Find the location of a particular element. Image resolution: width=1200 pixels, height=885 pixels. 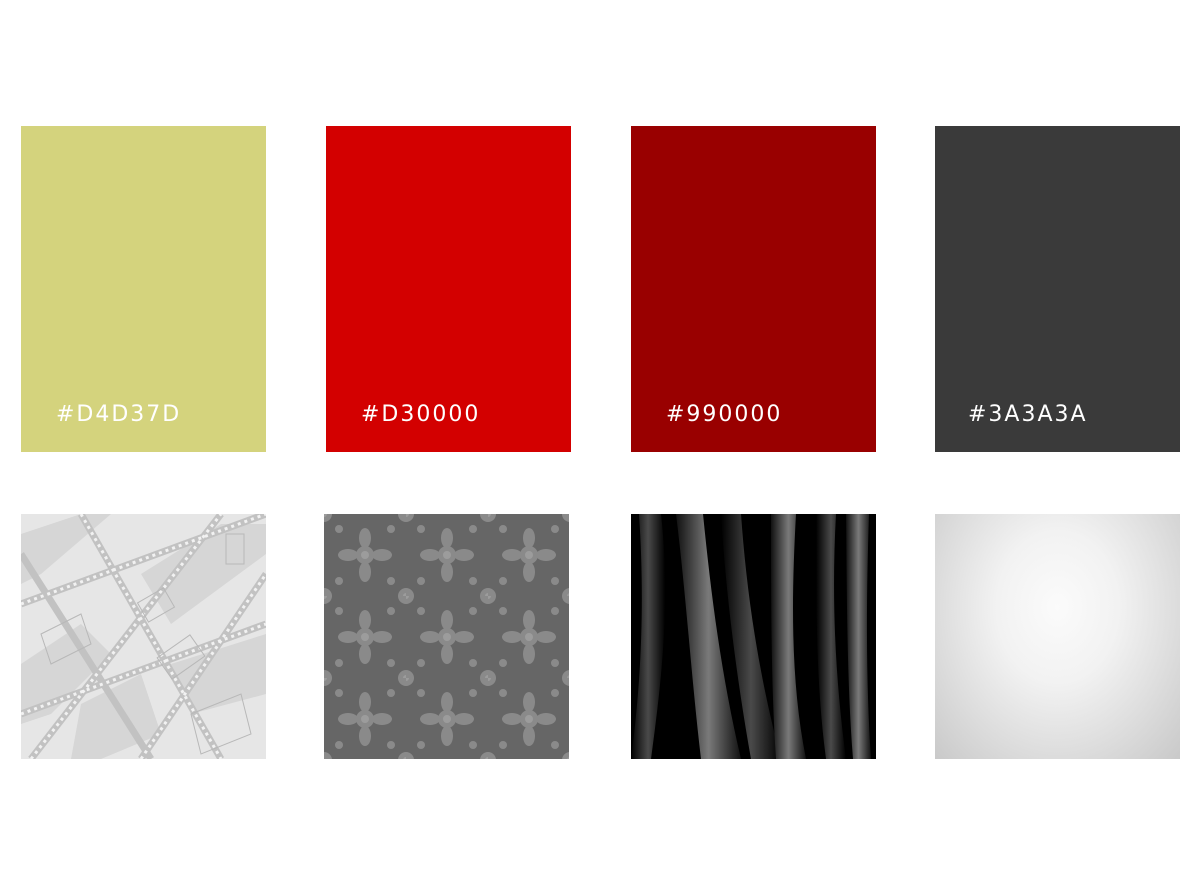

curtain-texture-image is located at coordinates (753, 636).